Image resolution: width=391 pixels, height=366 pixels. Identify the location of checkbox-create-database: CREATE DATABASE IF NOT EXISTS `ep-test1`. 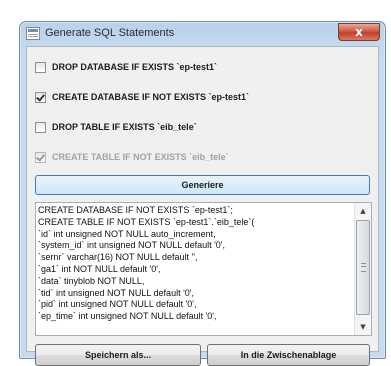
(142, 97).